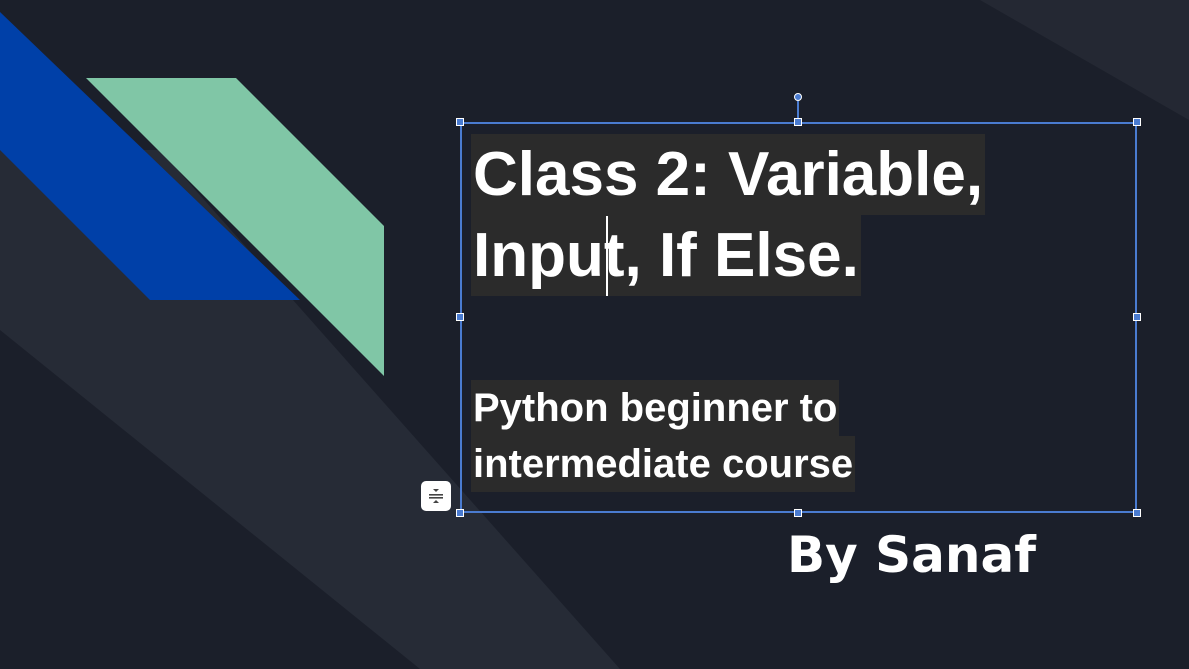  Describe the element at coordinates (1137, 122) in the screenshot. I see `resize-handle-top-right` at that location.